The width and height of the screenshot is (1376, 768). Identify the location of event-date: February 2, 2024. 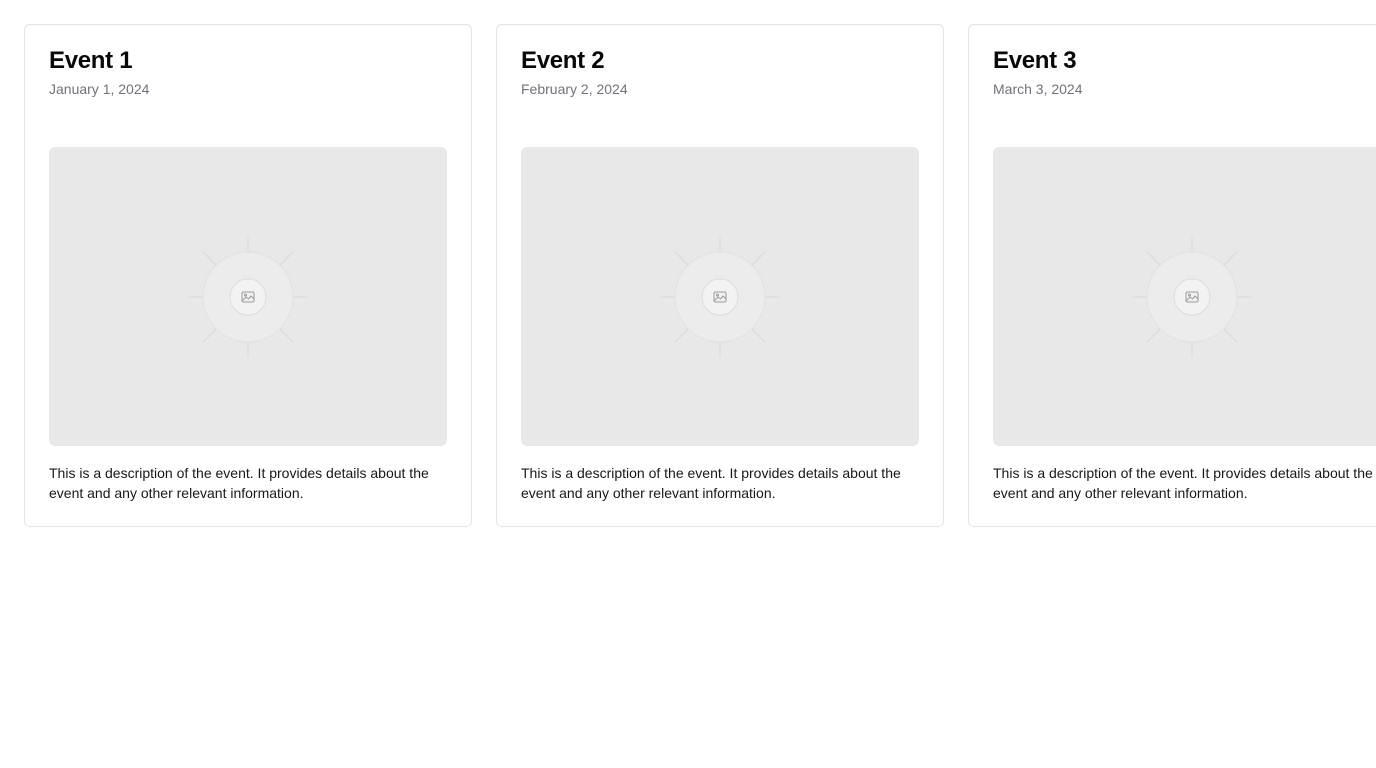
(574, 89).